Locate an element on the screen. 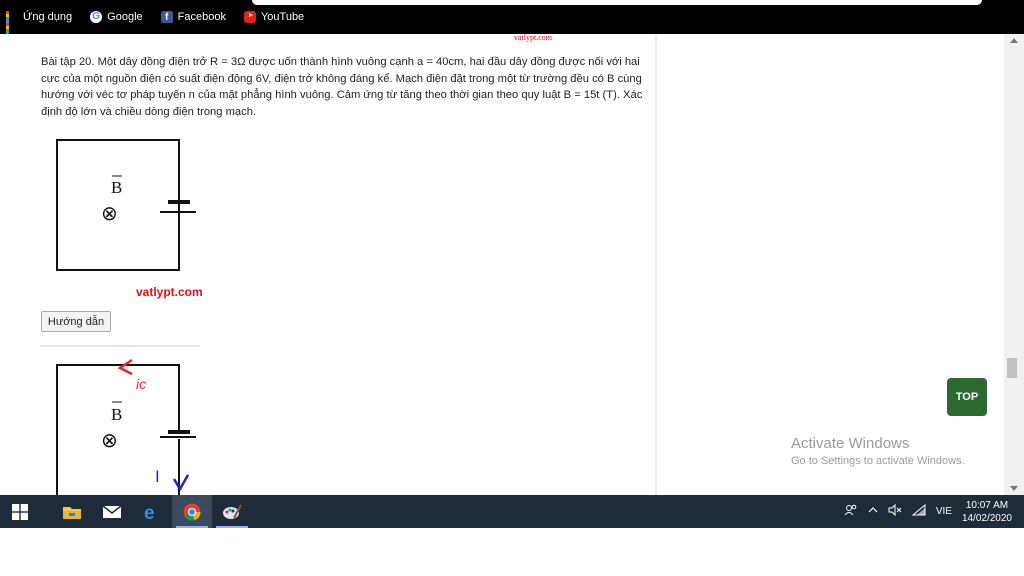 The width and height of the screenshot is (1024, 576). vertical-scrollbar is located at coordinates (1014, 264).